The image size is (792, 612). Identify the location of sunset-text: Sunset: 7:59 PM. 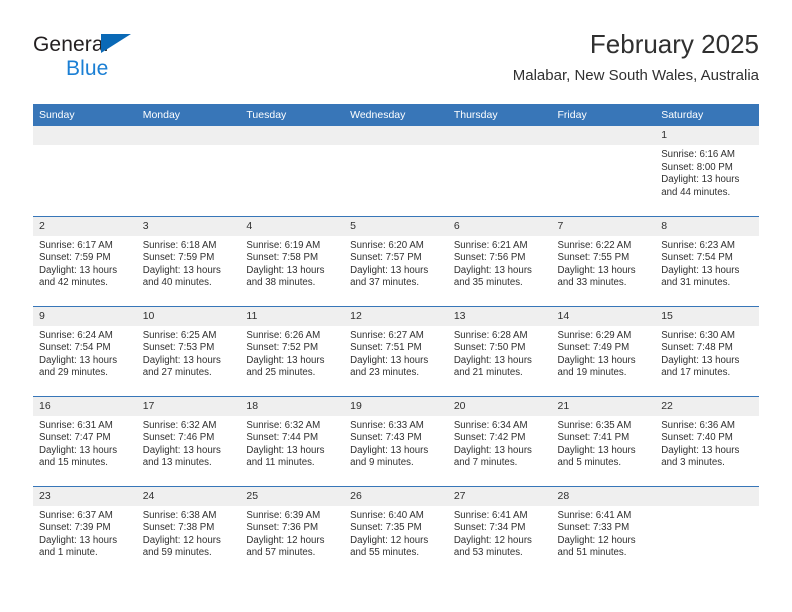
(75, 258).